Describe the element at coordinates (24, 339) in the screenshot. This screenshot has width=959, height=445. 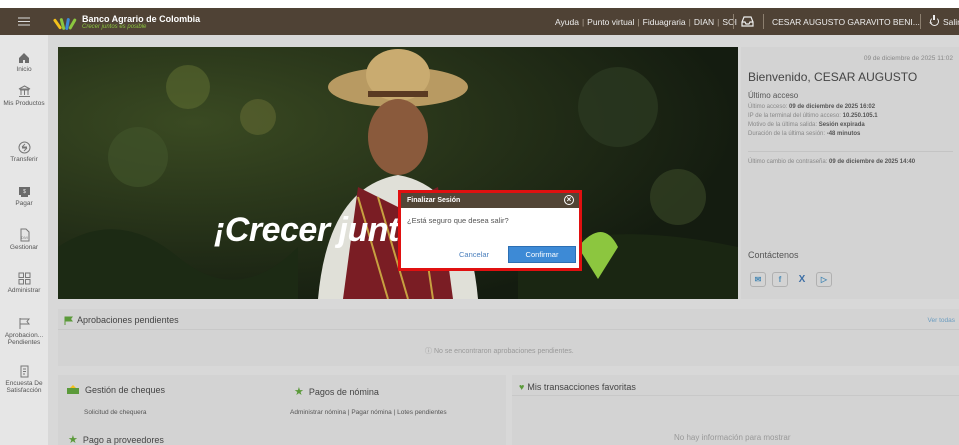
I see `sidebar-item-label: Aprobacion... Pendientes` at that location.